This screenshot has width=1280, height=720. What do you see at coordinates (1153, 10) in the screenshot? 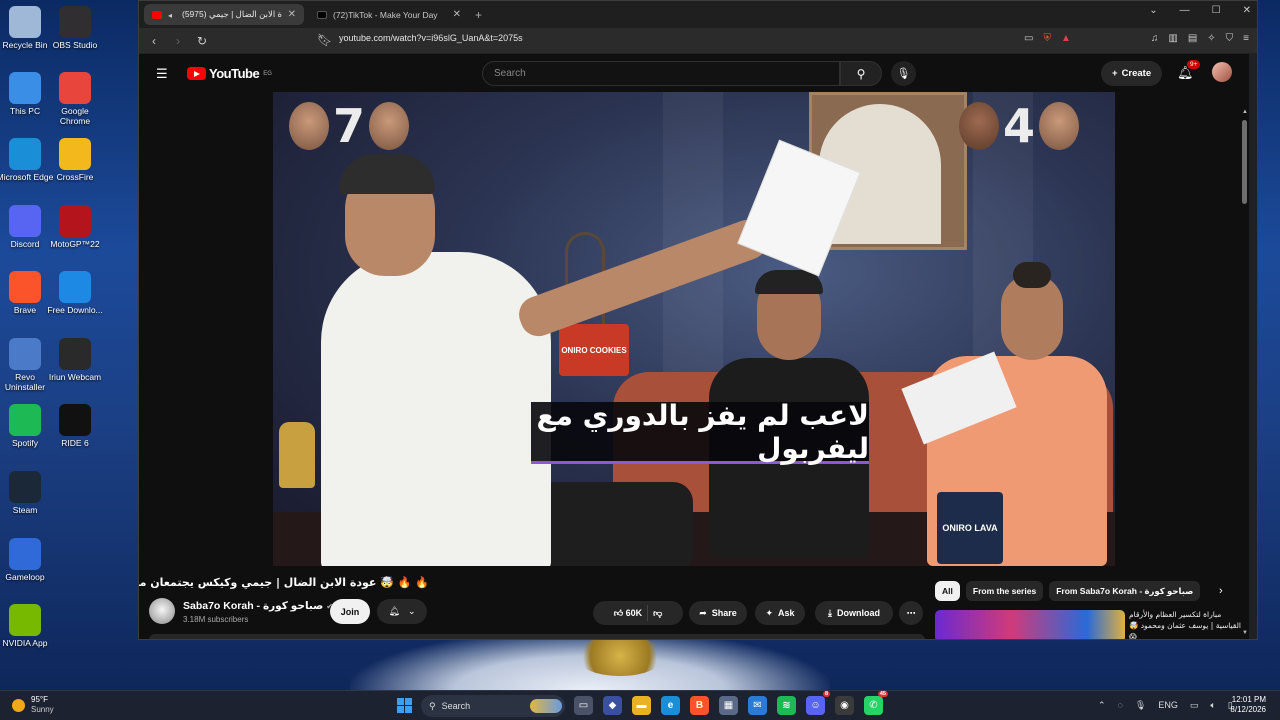
I see `tab-search-icon: ⌄` at bounding box center [1153, 10].